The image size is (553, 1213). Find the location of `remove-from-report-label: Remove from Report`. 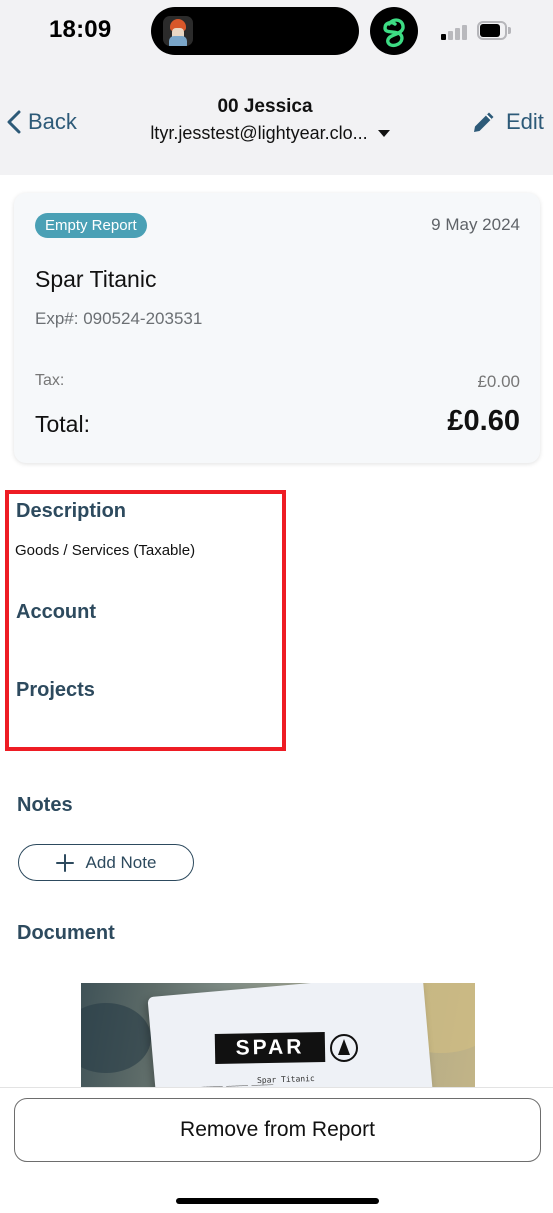

remove-from-report-label: Remove from Report is located at coordinates (277, 1129).